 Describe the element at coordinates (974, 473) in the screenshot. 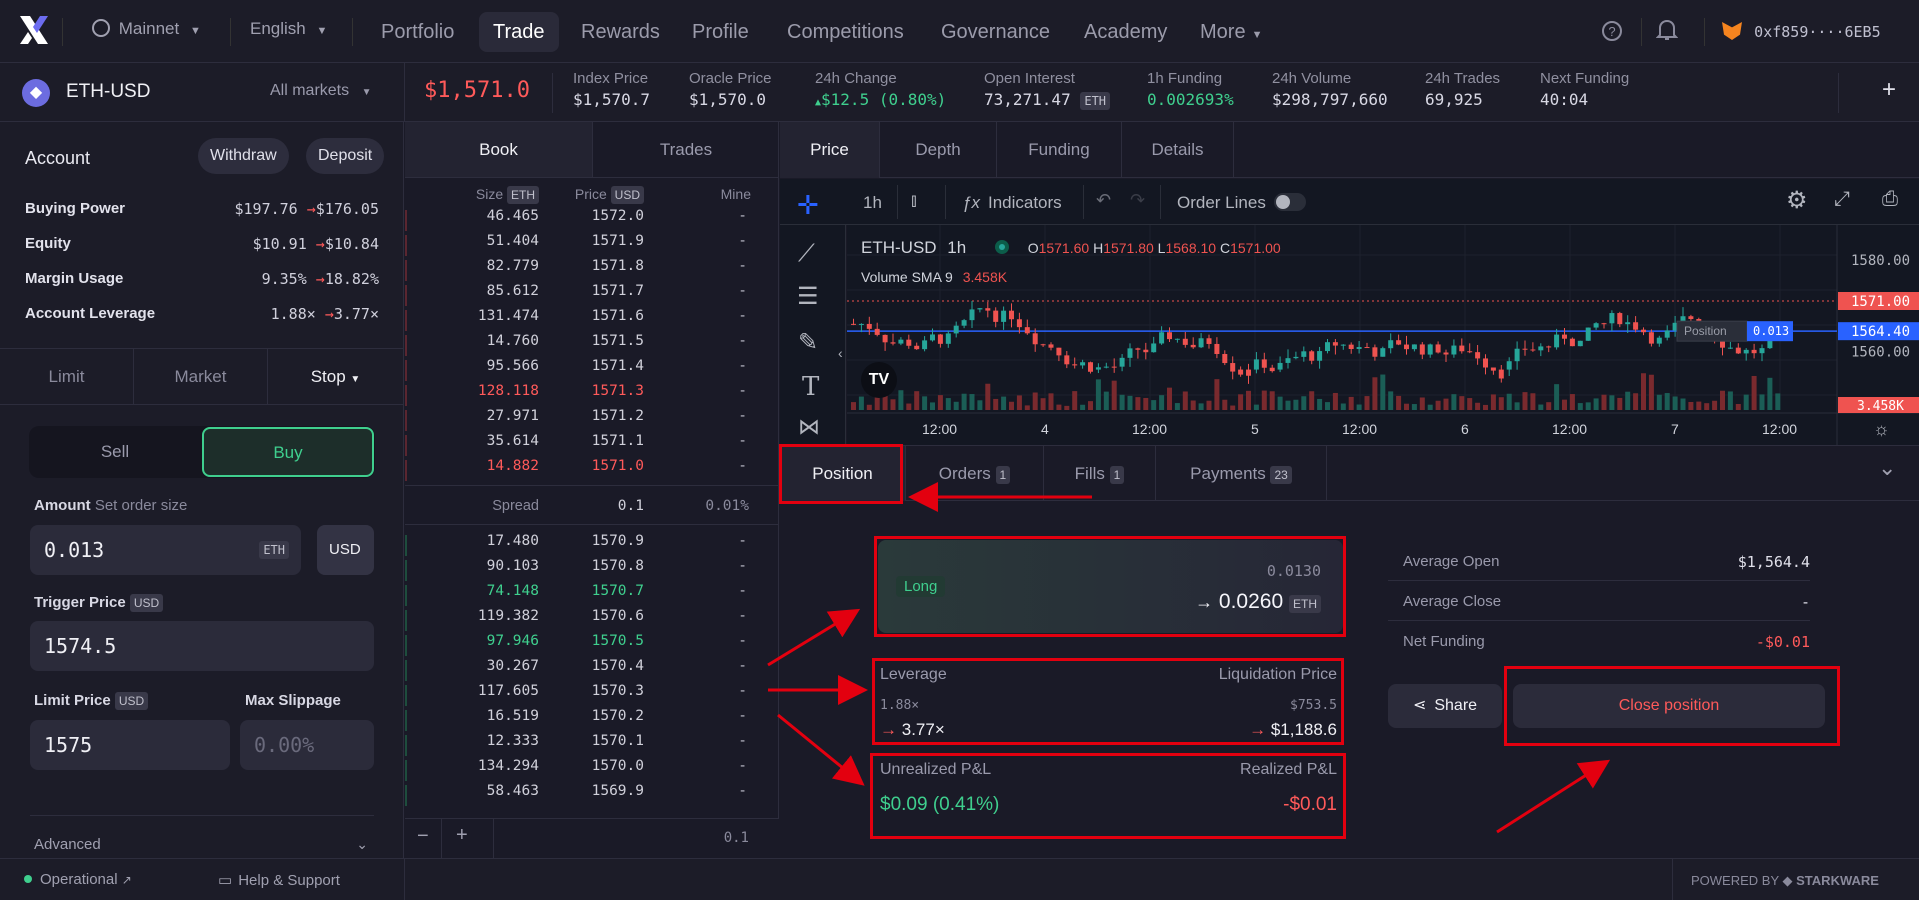

I see `tab-orders: Orders 1` at that location.